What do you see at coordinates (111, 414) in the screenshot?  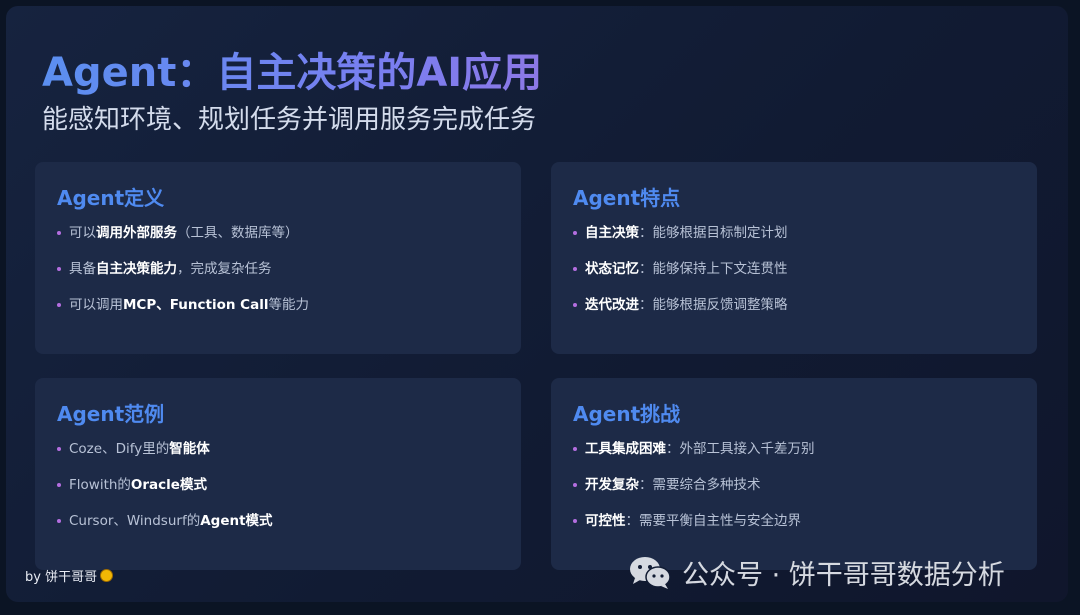 I see `card-title: Agent范例` at bounding box center [111, 414].